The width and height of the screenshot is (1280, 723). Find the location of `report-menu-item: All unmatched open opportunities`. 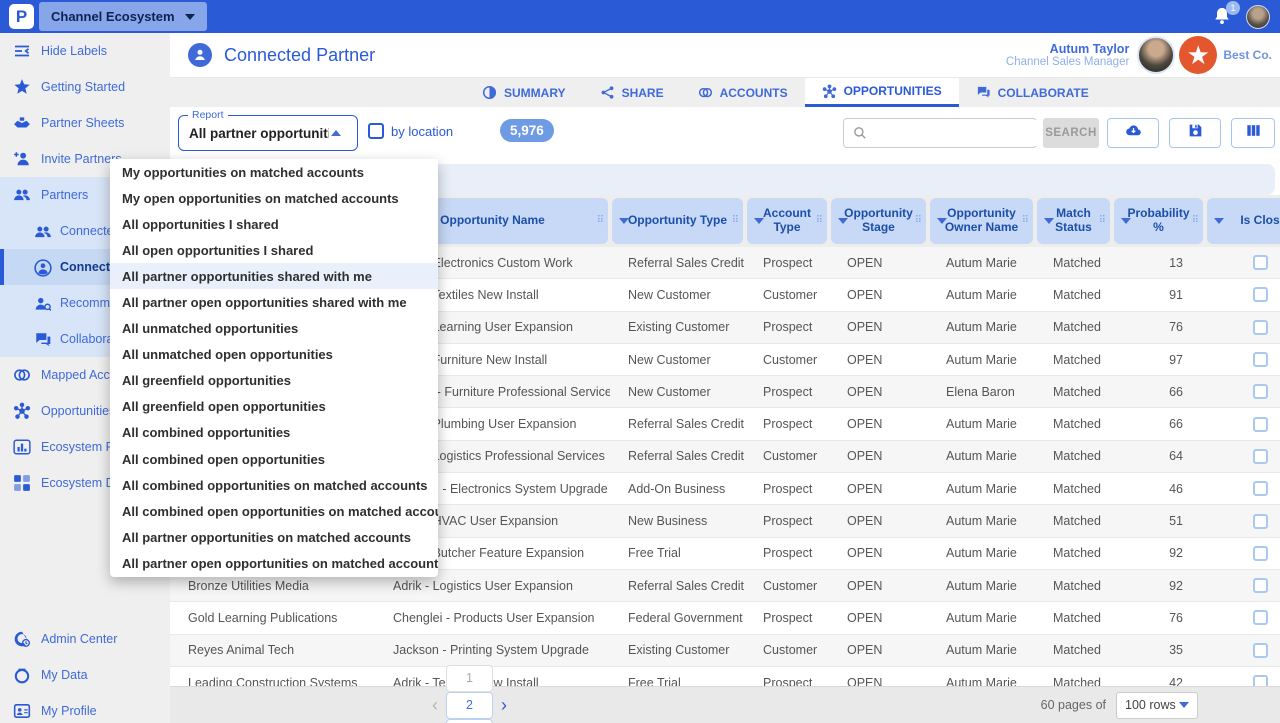

report-menu-item: All unmatched open opportunities is located at coordinates (274, 355).